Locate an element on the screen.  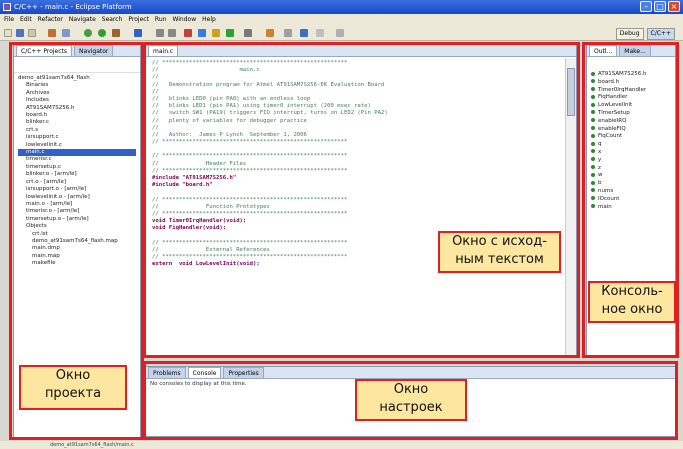
back-icon is located at coordinates (160, 33).